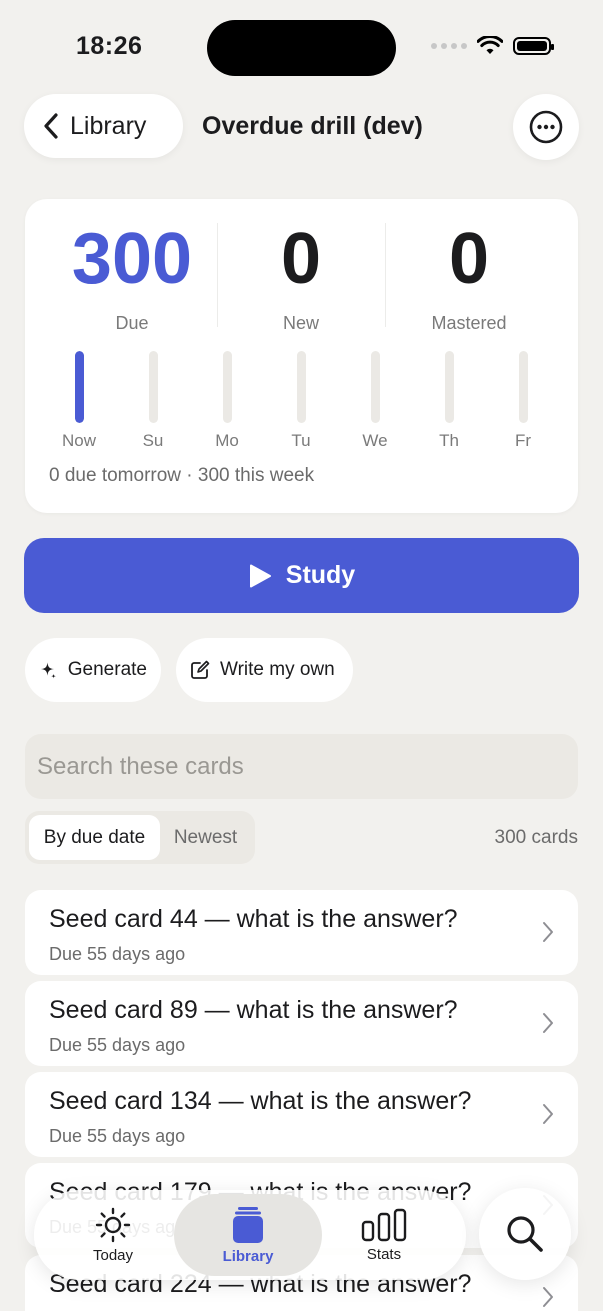  I want to click on compose-icon, so click(200, 669).